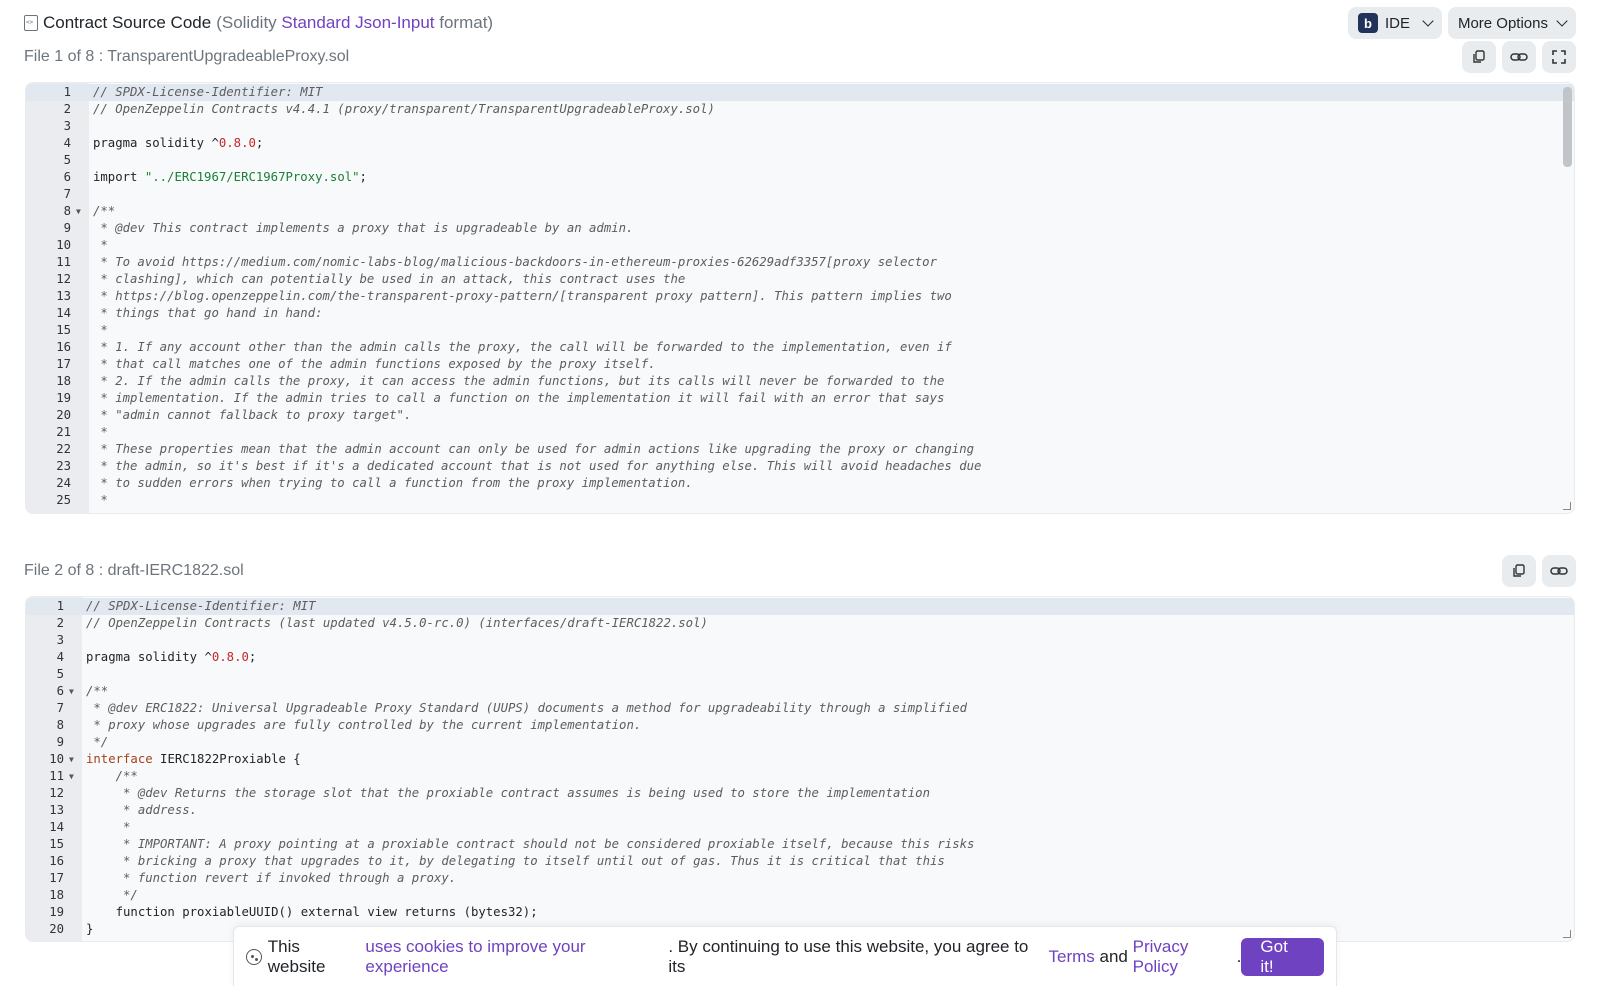 The width and height of the screenshot is (1600, 986). I want to click on editor-scrollbar, so click(1567, 127).